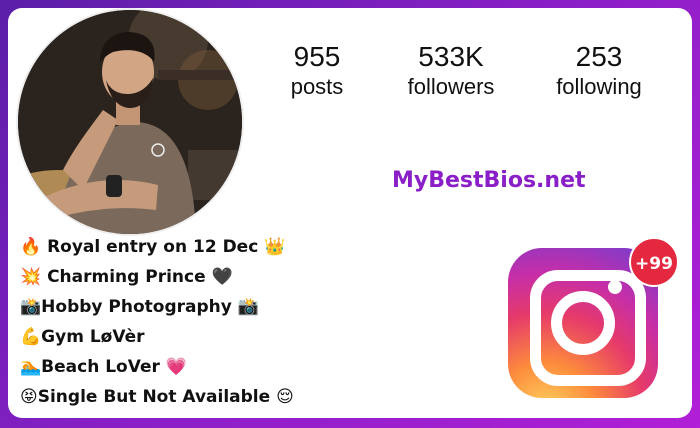  I want to click on bio-line: 📸Hobby Photography 📸, so click(139, 307).